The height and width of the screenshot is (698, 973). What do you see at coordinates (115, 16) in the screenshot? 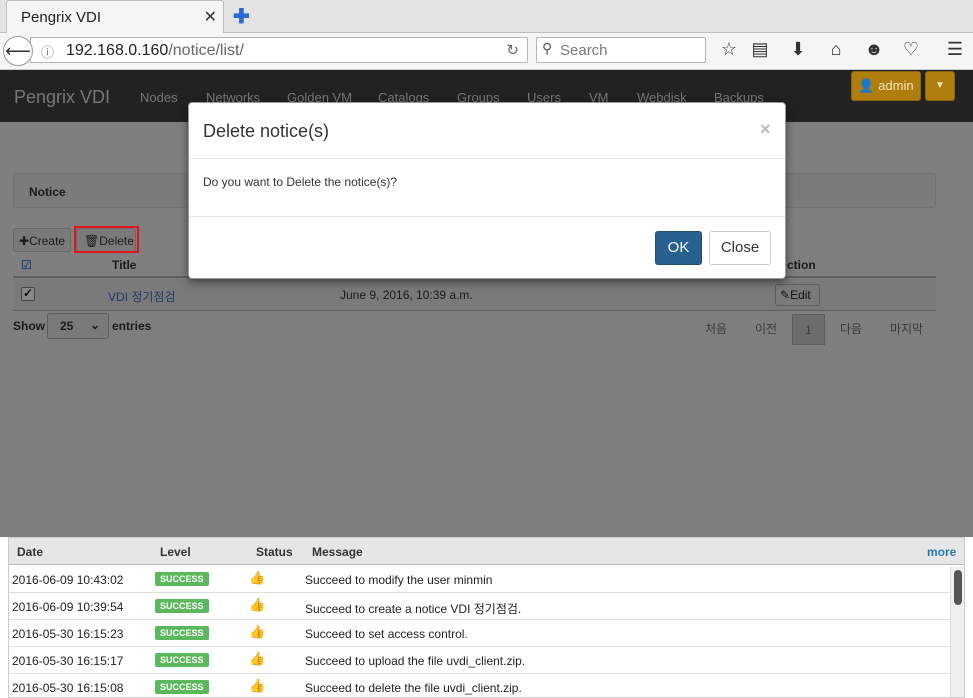
I see `browser-tab: Pengrix VDI ✕` at bounding box center [115, 16].